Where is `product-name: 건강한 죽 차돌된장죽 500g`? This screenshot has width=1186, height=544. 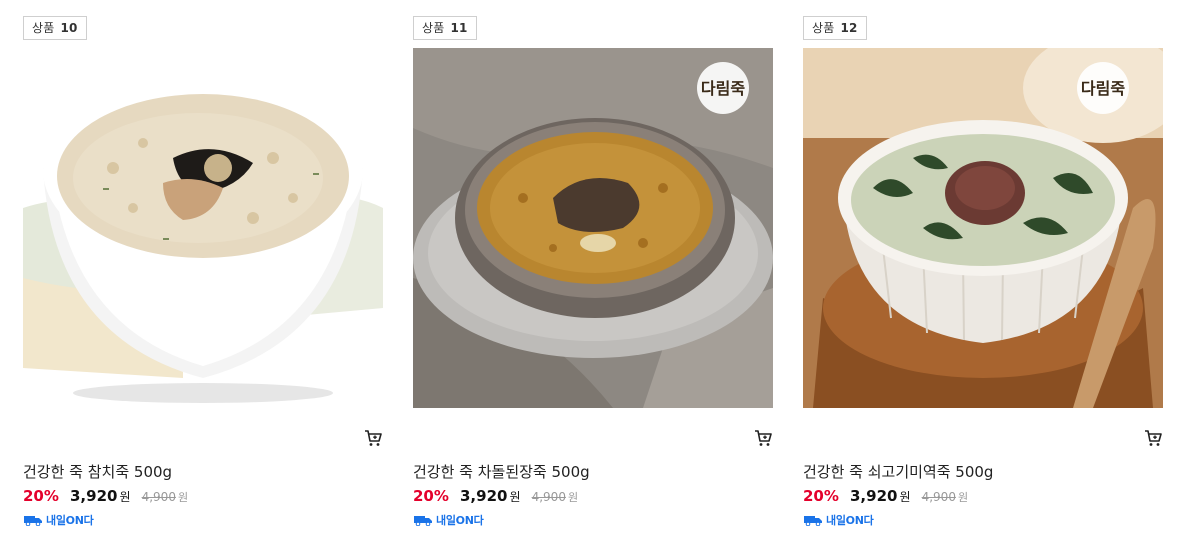 product-name: 건강한 죽 차돌된장죽 500g is located at coordinates (501, 471).